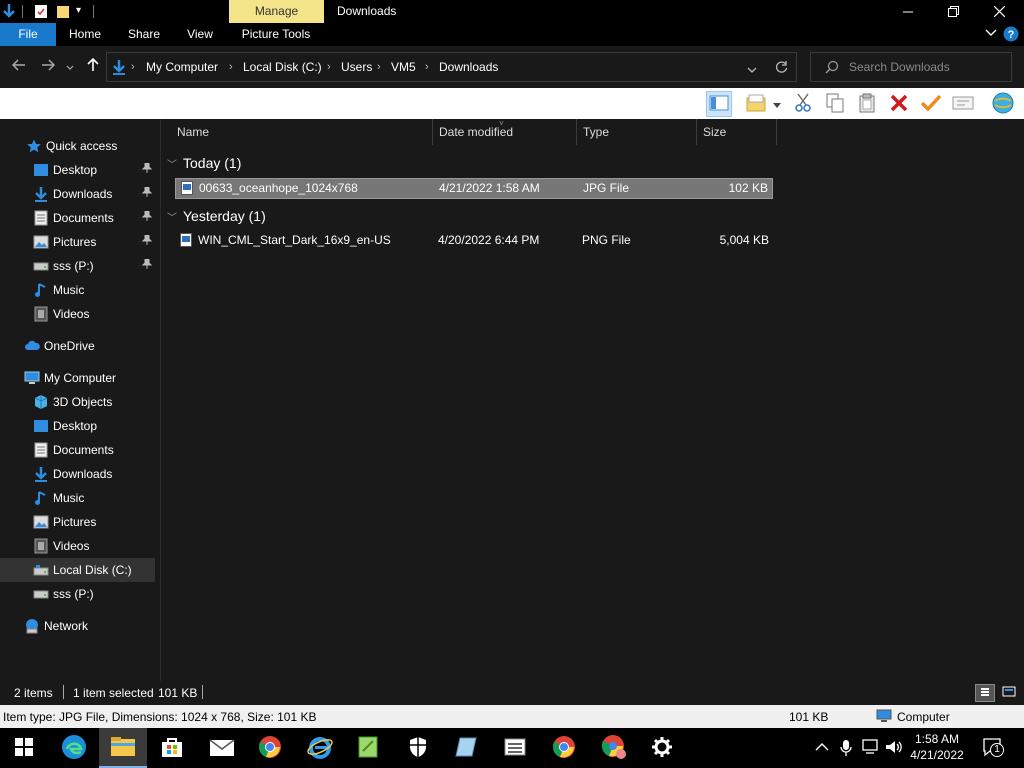 The image size is (1024, 768). I want to click on customize-qa-icon: ▾, so click(78, 13).